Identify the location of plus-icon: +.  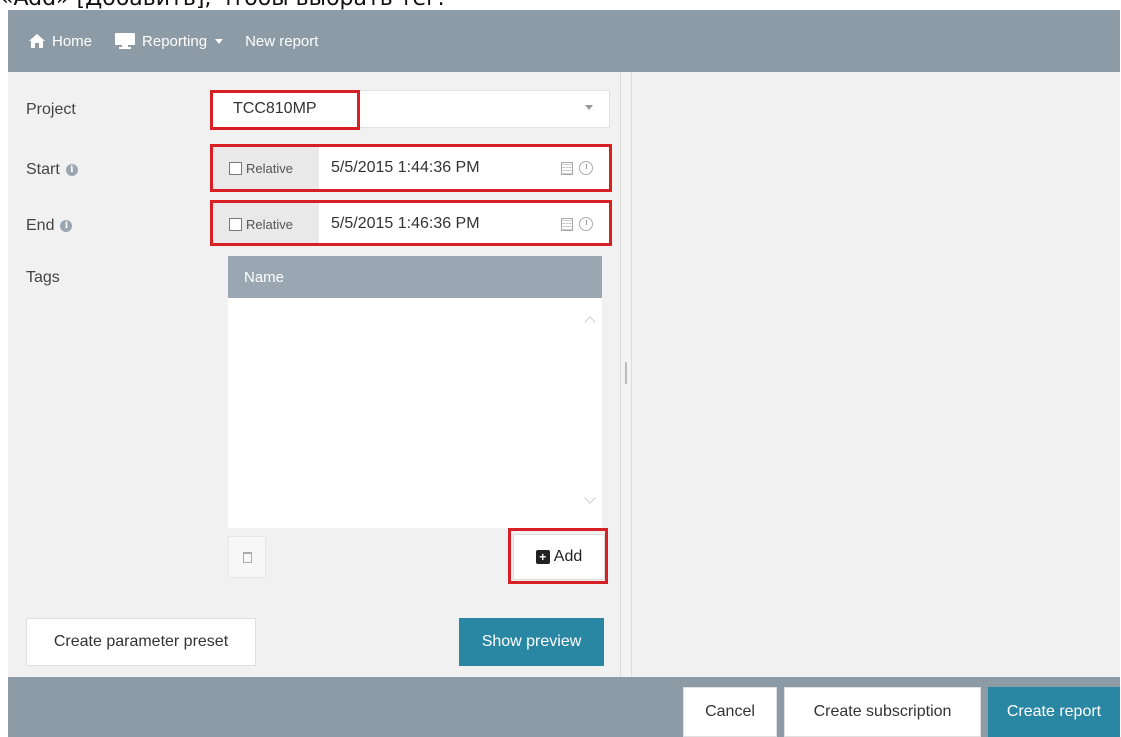
(542, 557).